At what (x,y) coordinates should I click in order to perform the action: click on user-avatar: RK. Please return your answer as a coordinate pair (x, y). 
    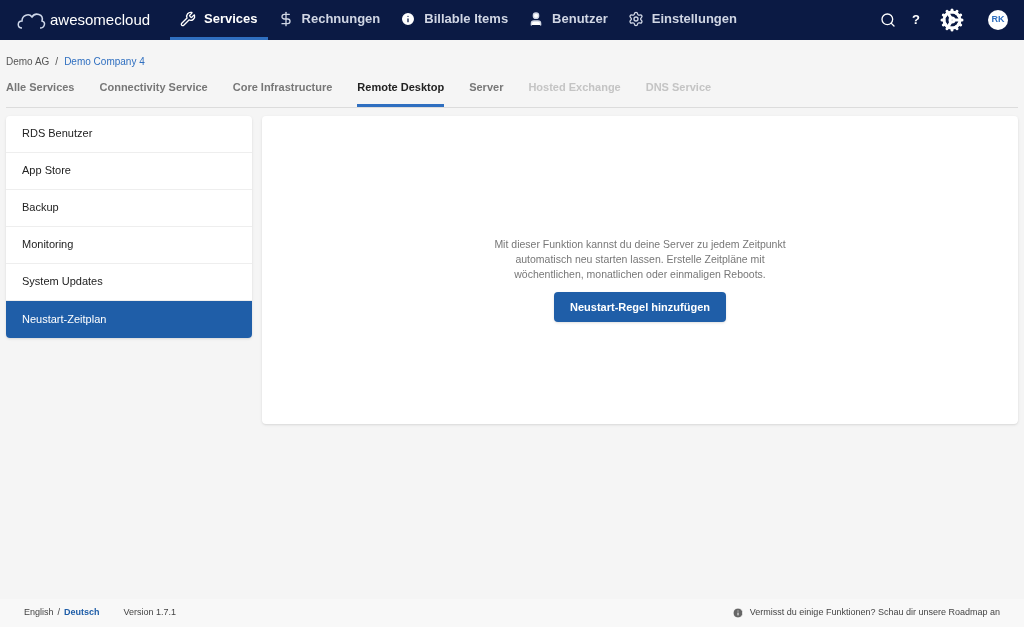
    Looking at the image, I should click on (998, 20).